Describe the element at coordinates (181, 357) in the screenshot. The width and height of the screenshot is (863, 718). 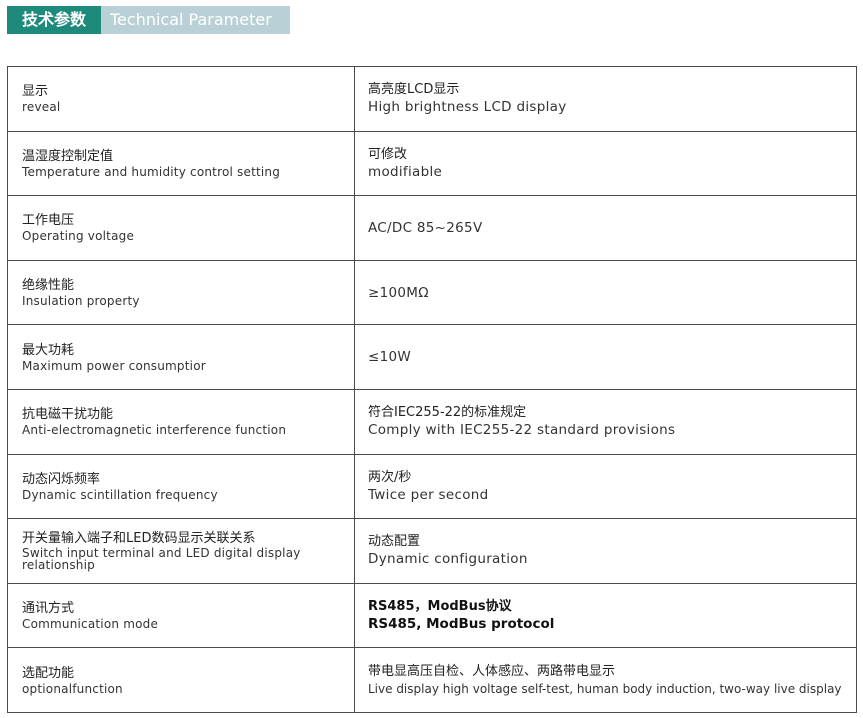
I see `param-label-cell: 最大功耗 Maximum power consumptior` at that location.